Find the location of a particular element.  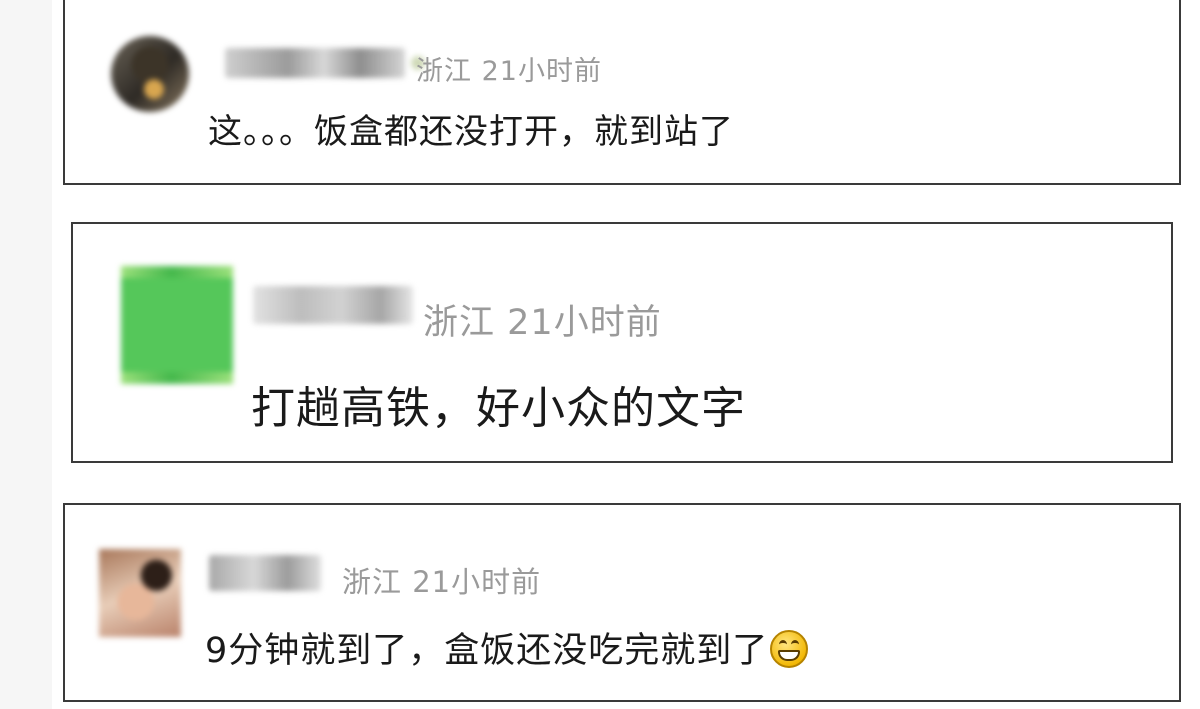

comment-text-row: 9分钟就到了，盒饭还没吃完就到了 is located at coordinates (507, 647).